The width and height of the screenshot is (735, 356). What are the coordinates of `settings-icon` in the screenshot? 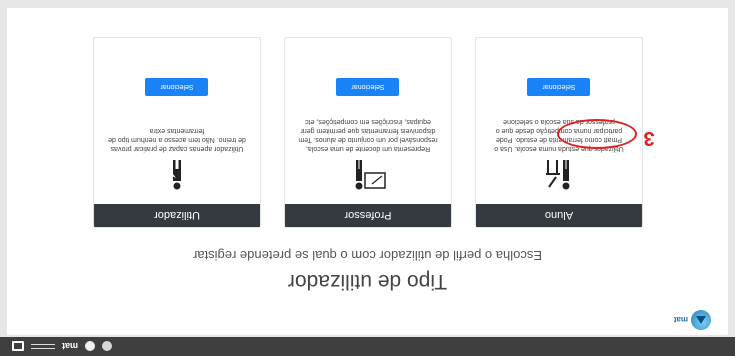 It's located at (107, 346).